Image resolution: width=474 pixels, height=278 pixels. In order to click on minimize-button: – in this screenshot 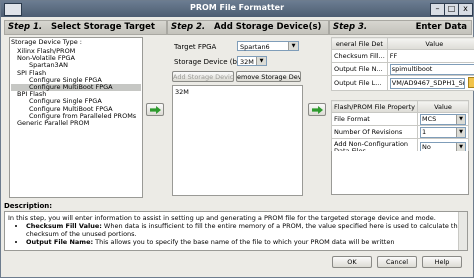, I will do `click(437, 9)`.